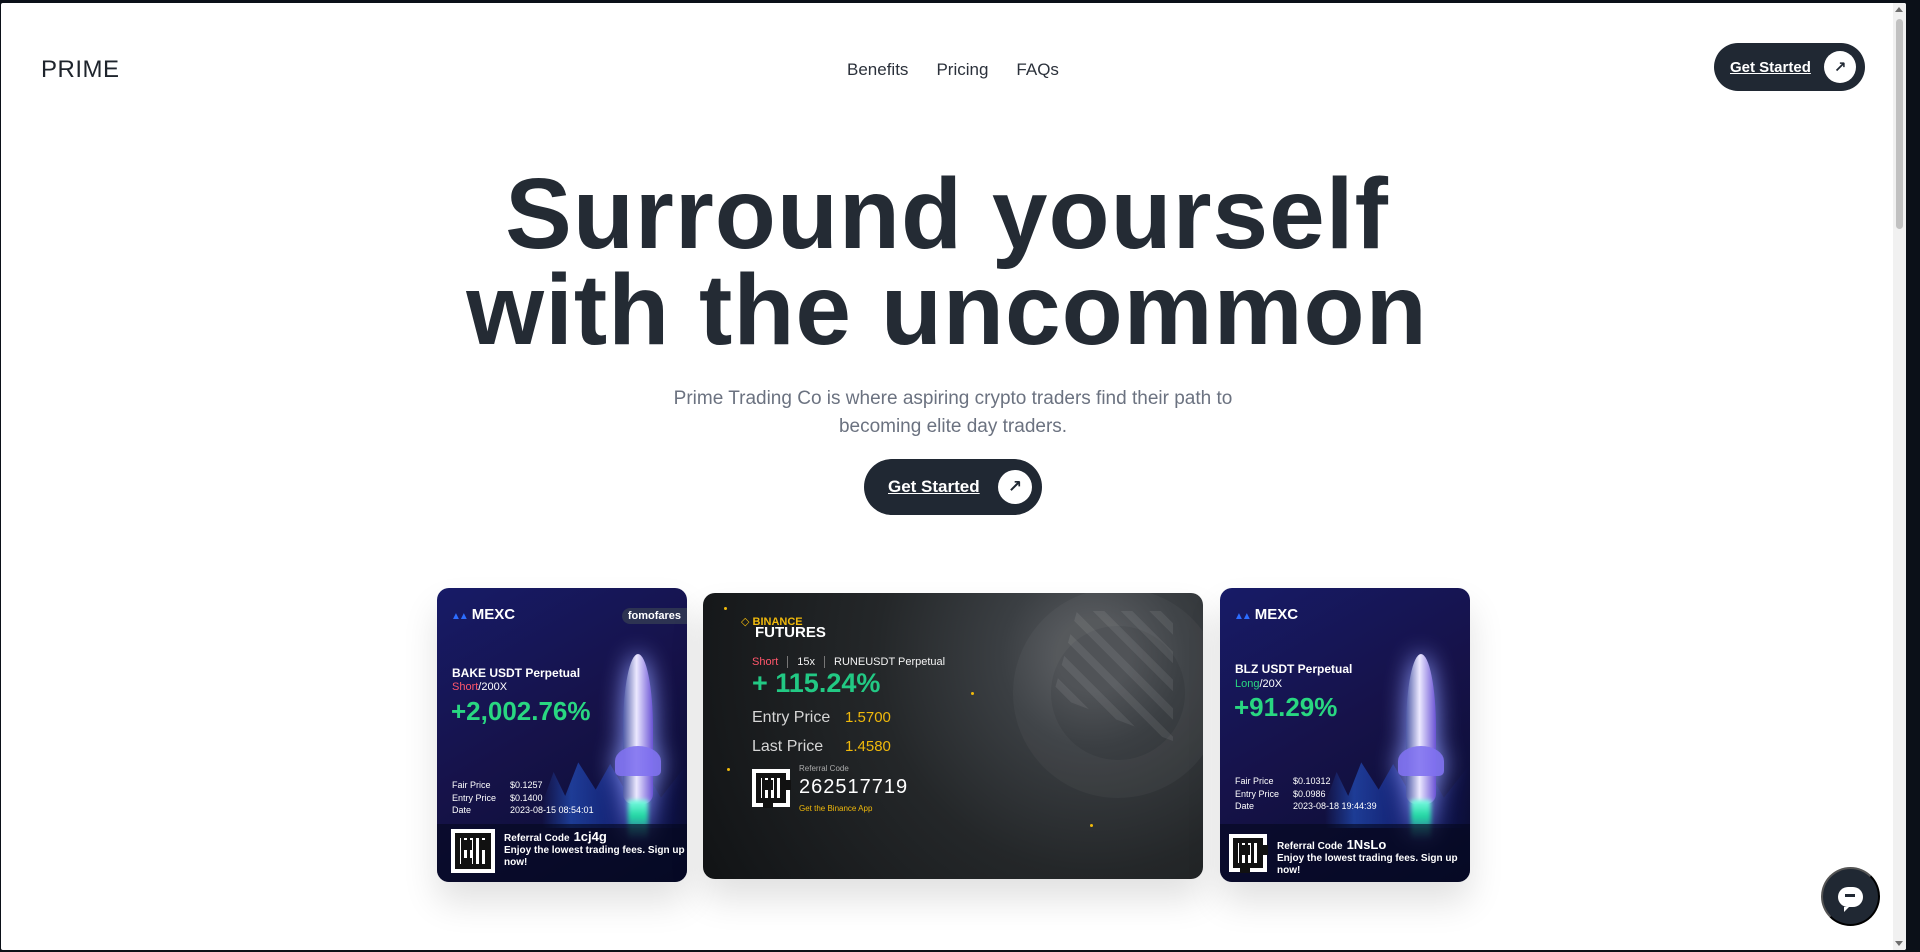  I want to click on nav-pricing: Pricing, so click(962, 70).